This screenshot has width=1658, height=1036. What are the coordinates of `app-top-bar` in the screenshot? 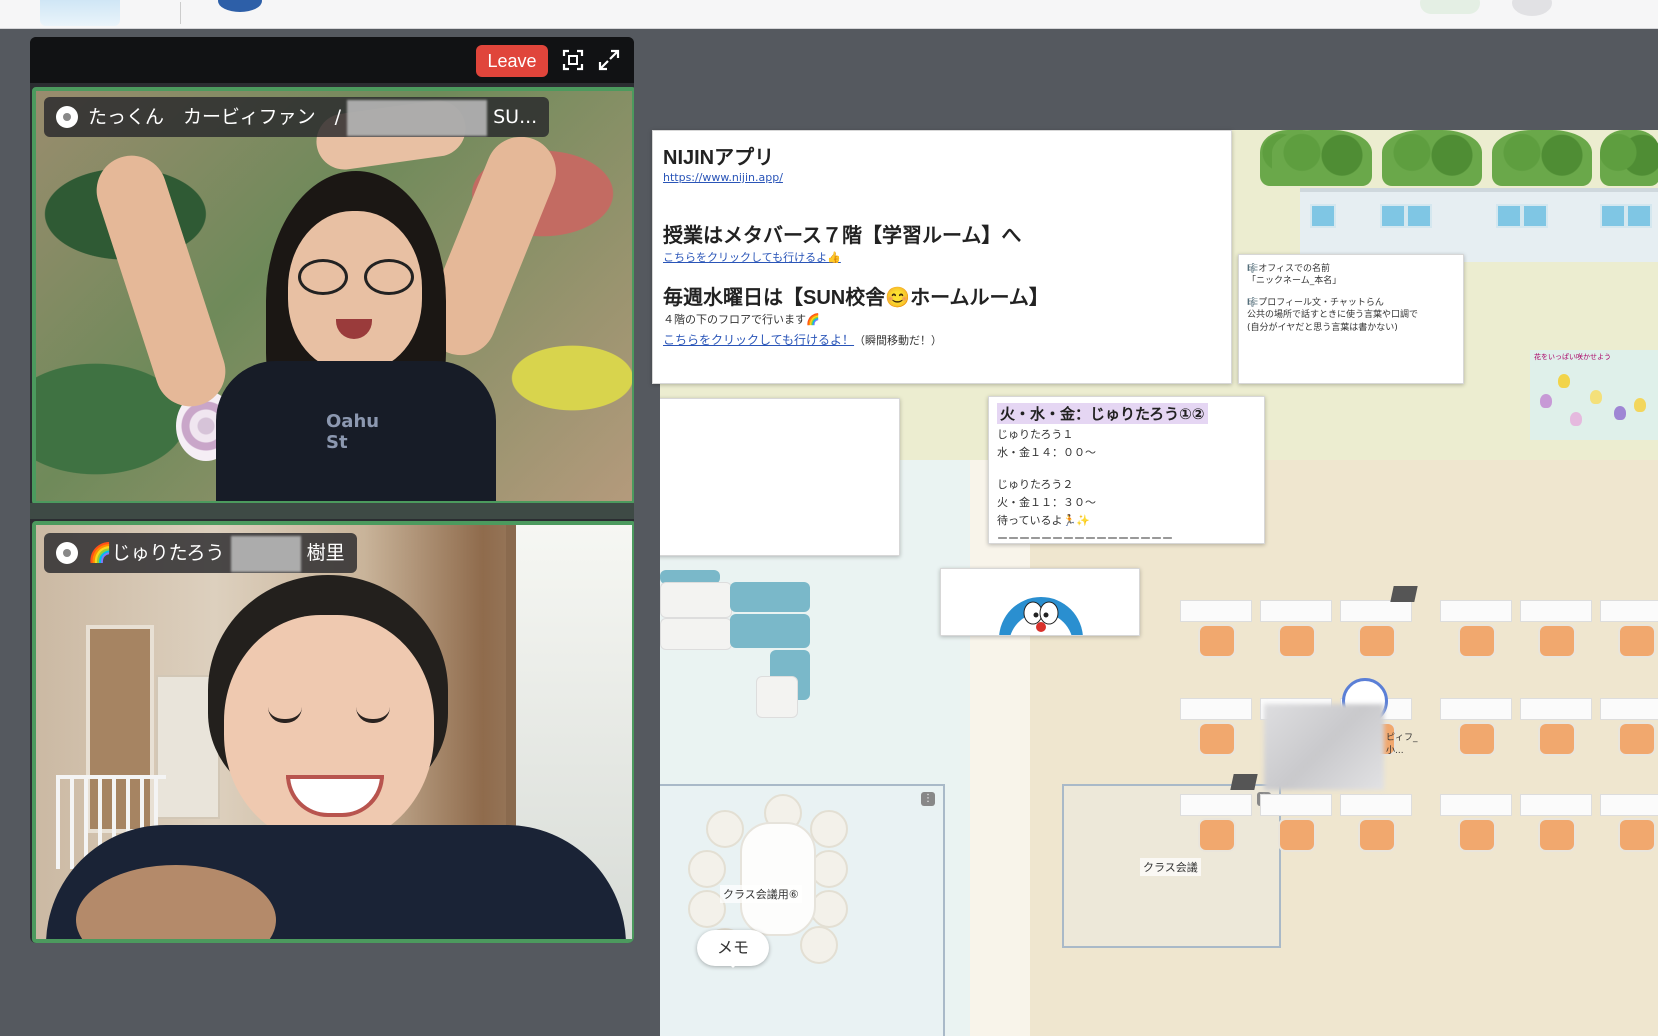 It's located at (829, 14).